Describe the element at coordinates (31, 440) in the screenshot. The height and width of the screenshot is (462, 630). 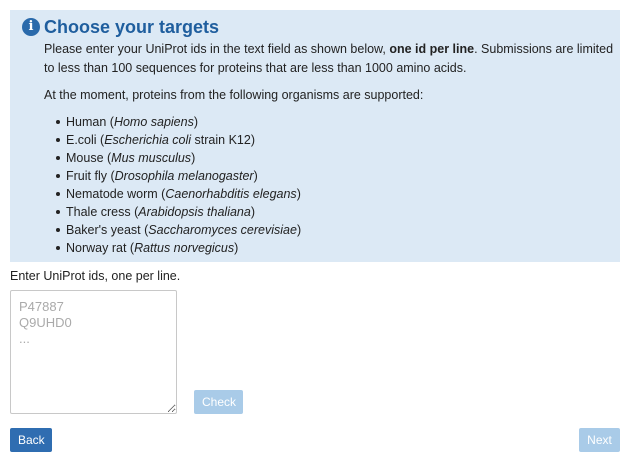
I see `back-button: Back` at that location.